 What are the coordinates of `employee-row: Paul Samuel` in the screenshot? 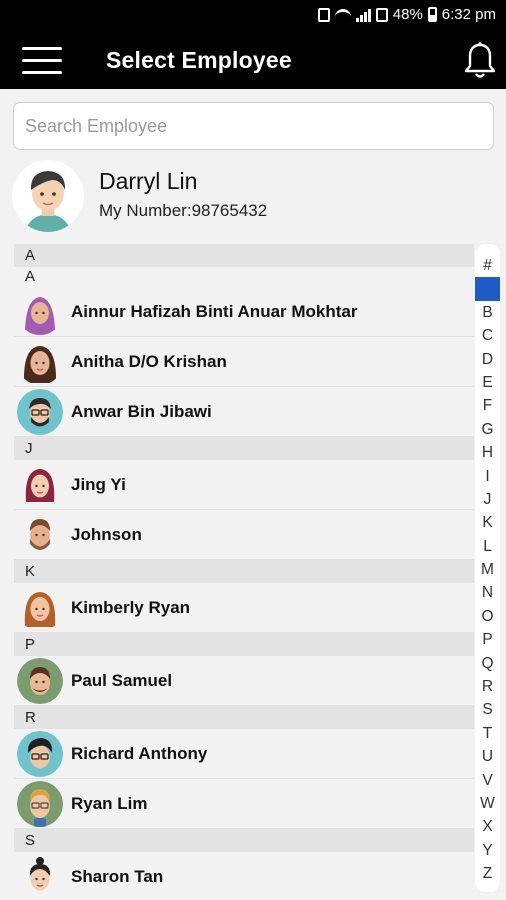 It's located at (244, 681).